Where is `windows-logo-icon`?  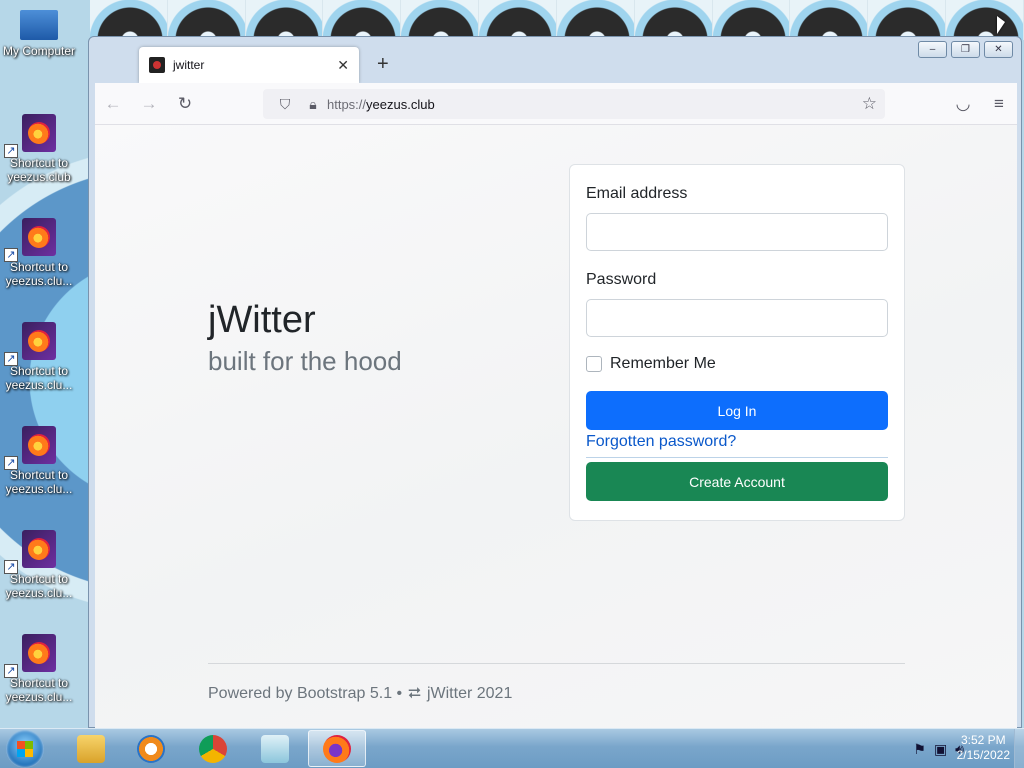 windows-logo-icon is located at coordinates (25, 749).